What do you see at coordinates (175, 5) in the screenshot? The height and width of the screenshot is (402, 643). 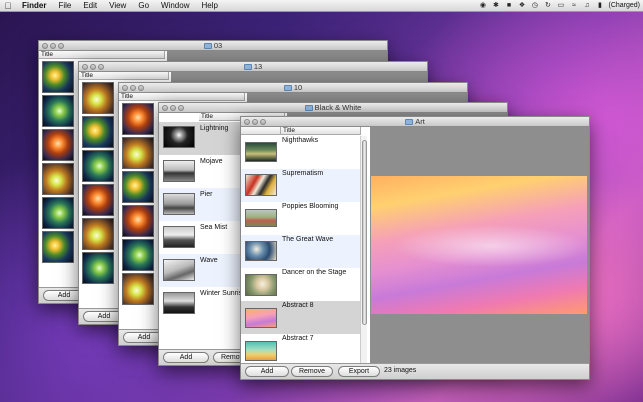 I see `menu-window: Window` at bounding box center [175, 5].